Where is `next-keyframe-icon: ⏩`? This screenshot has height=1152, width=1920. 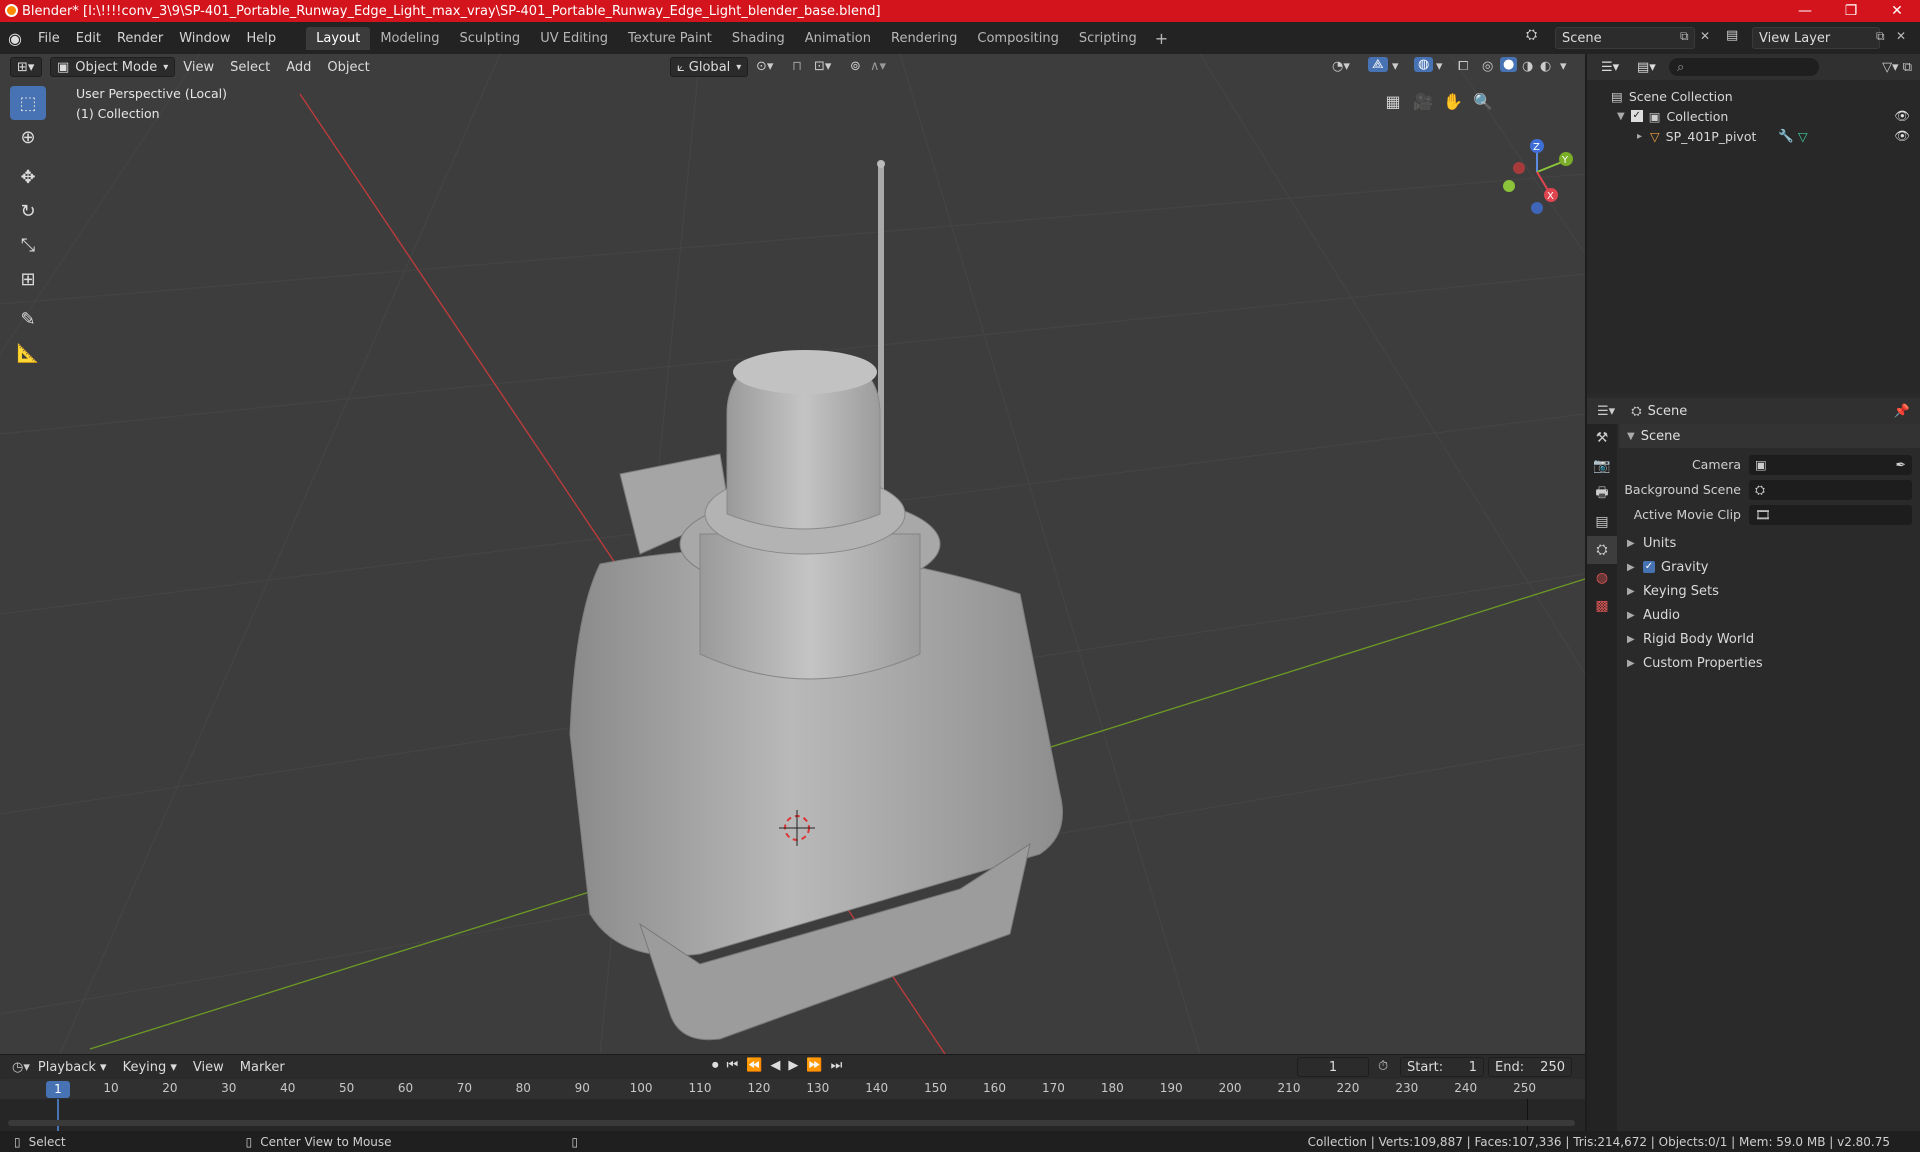
next-keyframe-icon: ⏩ is located at coordinates (814, 1065).